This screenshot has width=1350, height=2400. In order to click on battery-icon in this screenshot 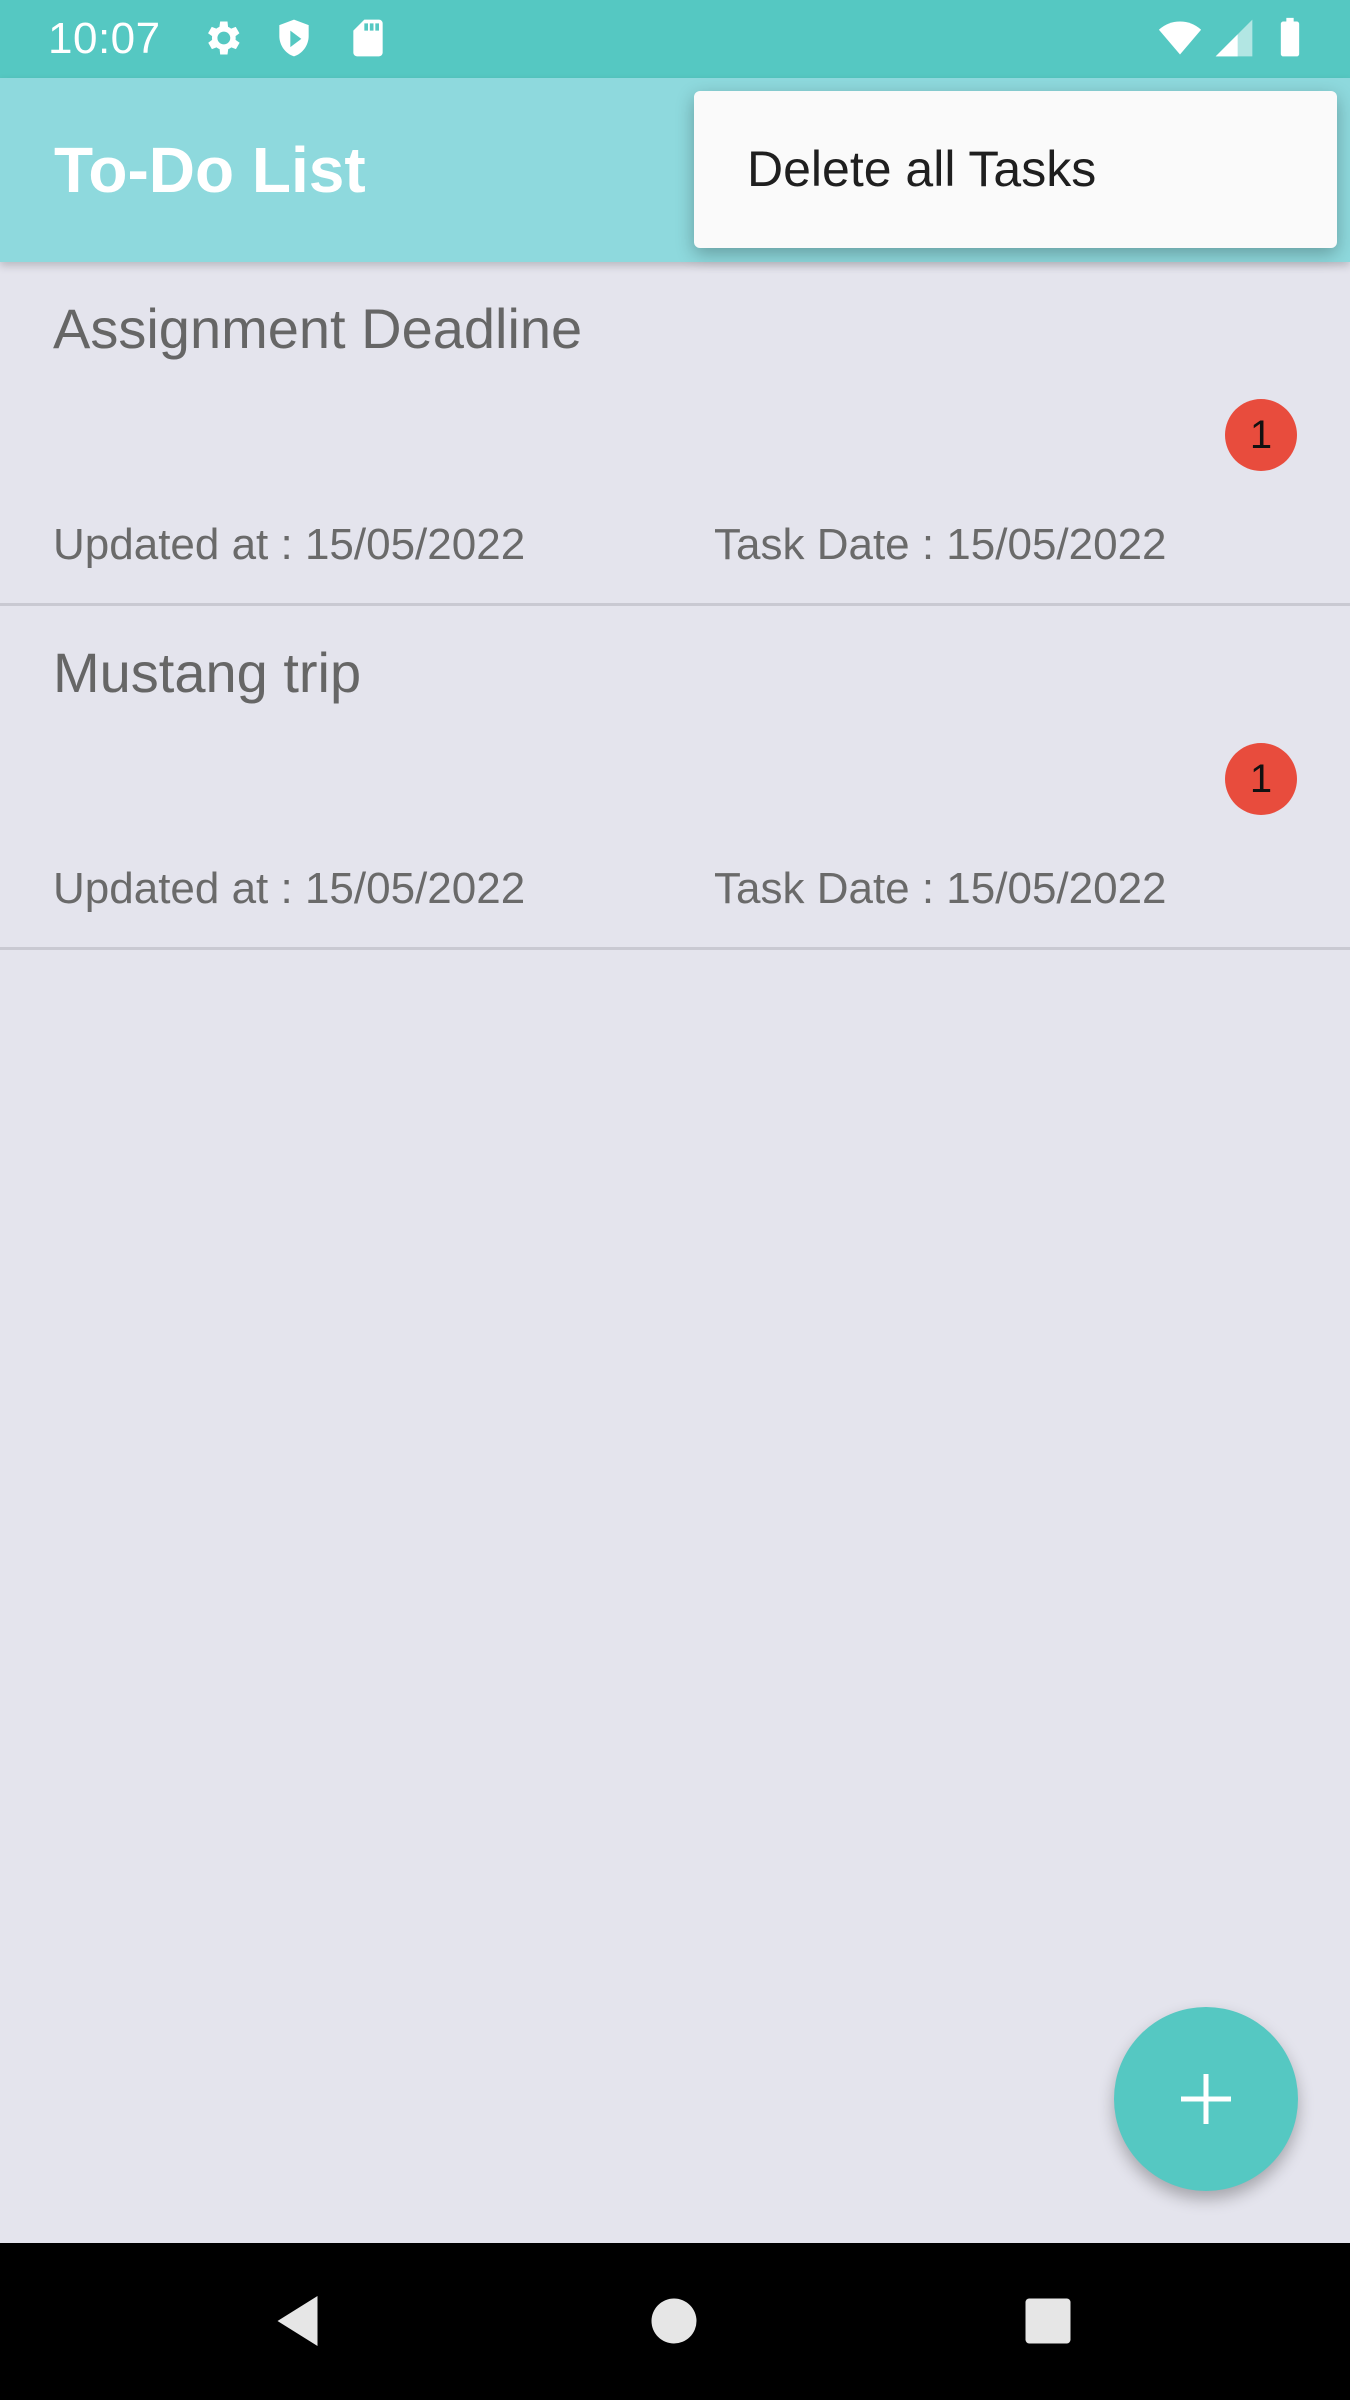, I will do `click(1290, 38)`.